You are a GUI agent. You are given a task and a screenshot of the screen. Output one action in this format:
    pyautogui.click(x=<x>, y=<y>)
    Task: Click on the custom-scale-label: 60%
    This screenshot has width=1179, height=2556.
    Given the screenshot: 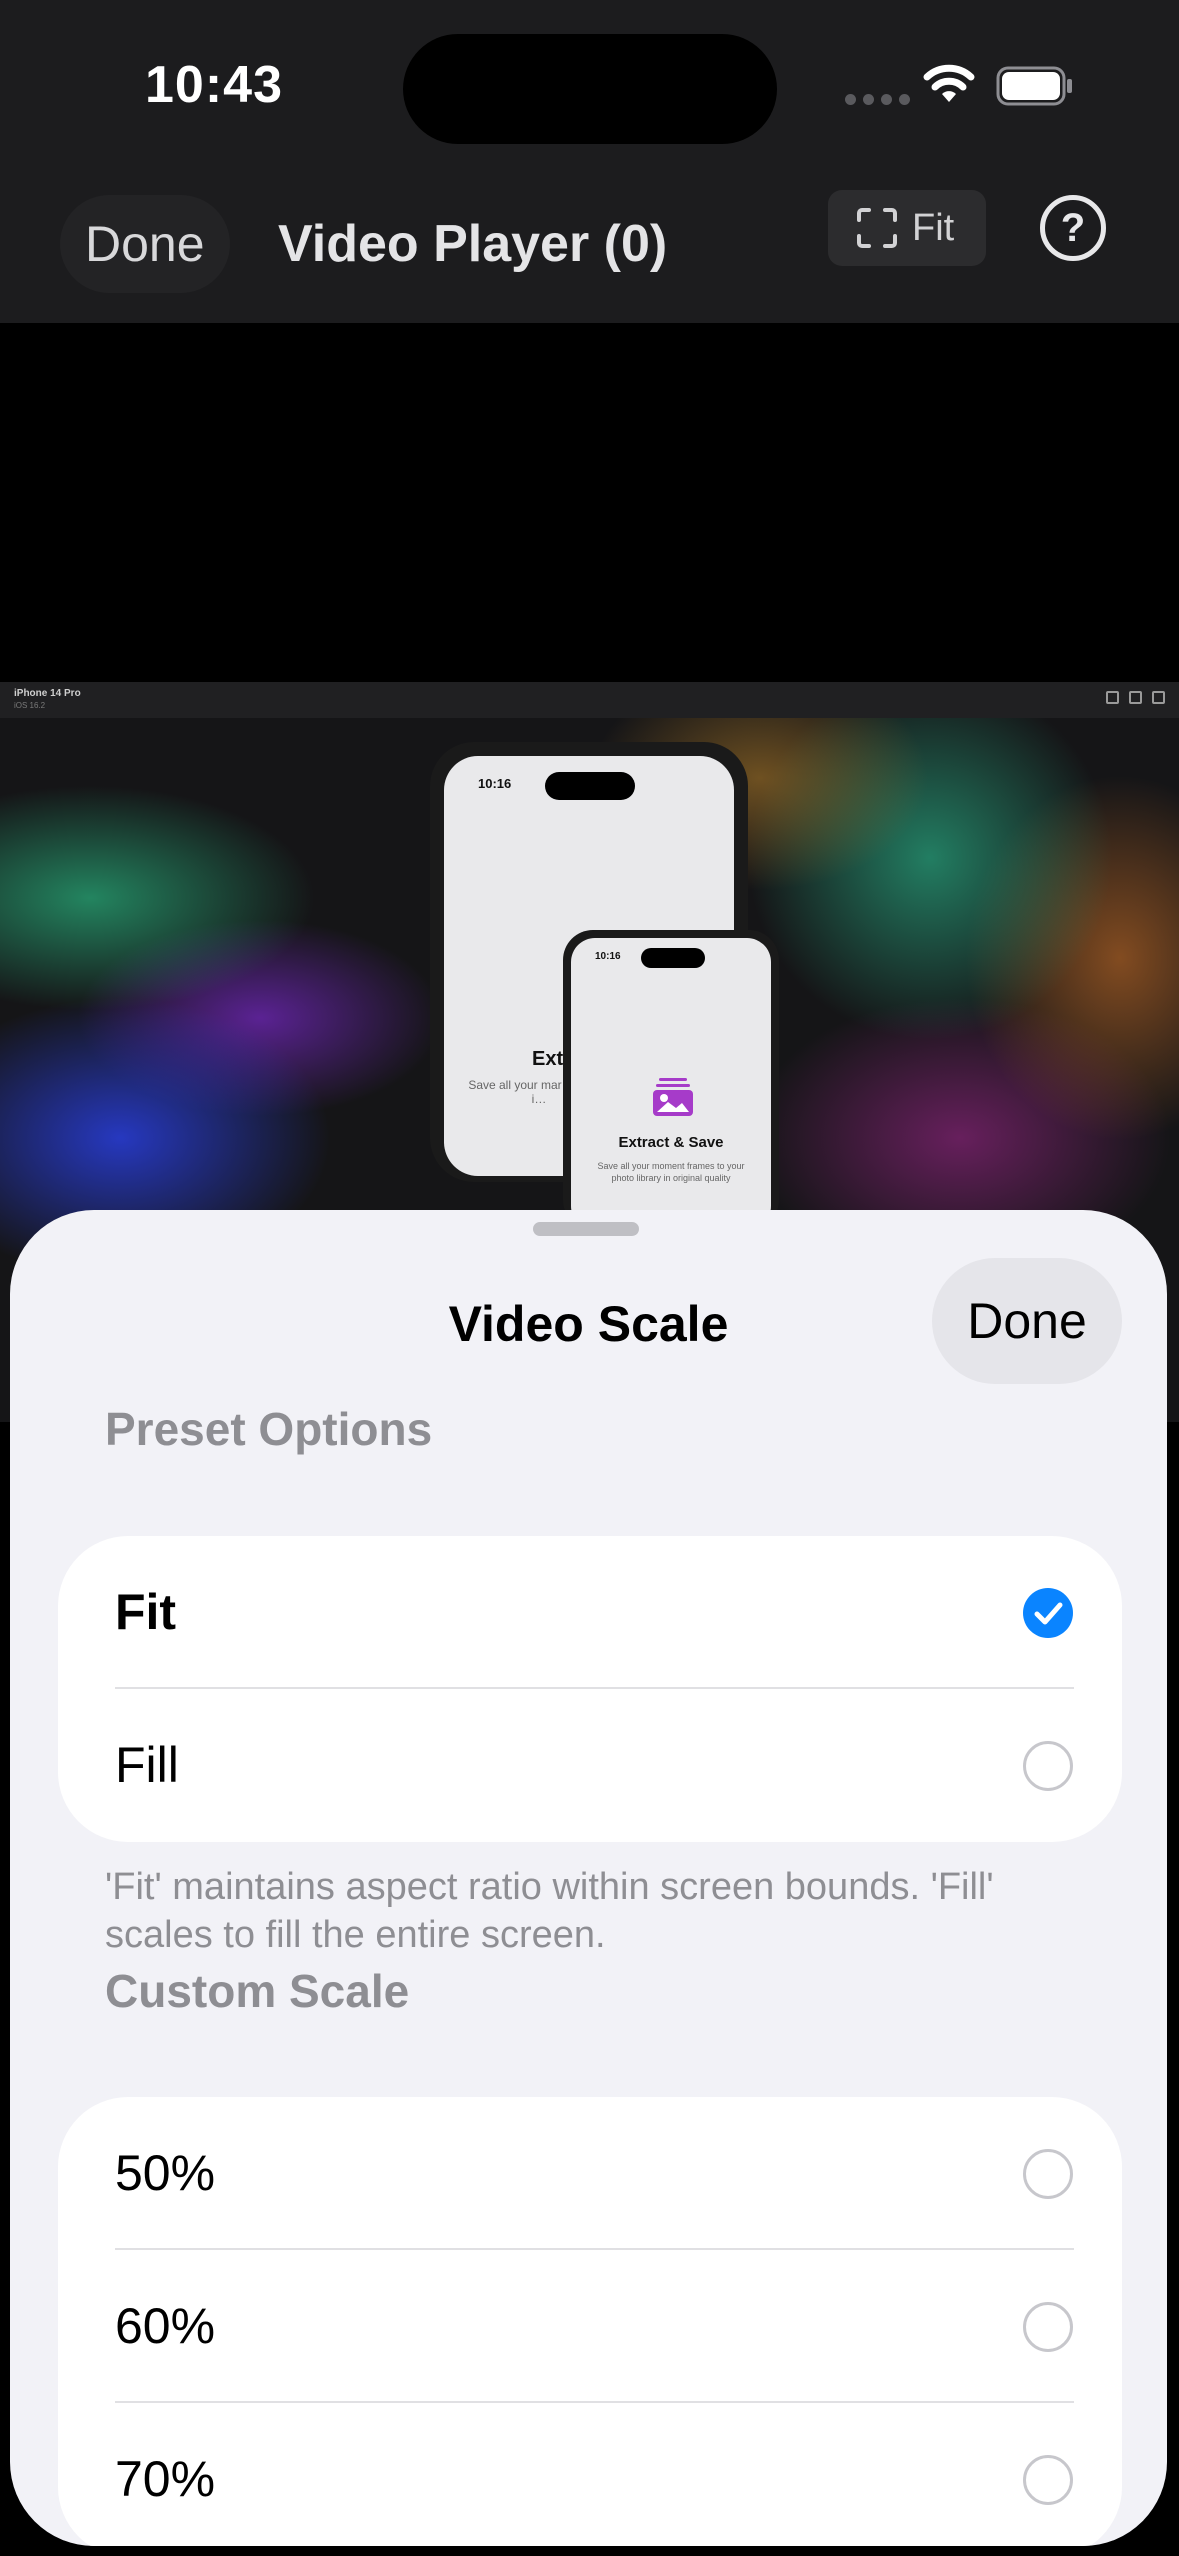 What is the action you would take?
    pyautogui.click(x=165, y=2326)
    